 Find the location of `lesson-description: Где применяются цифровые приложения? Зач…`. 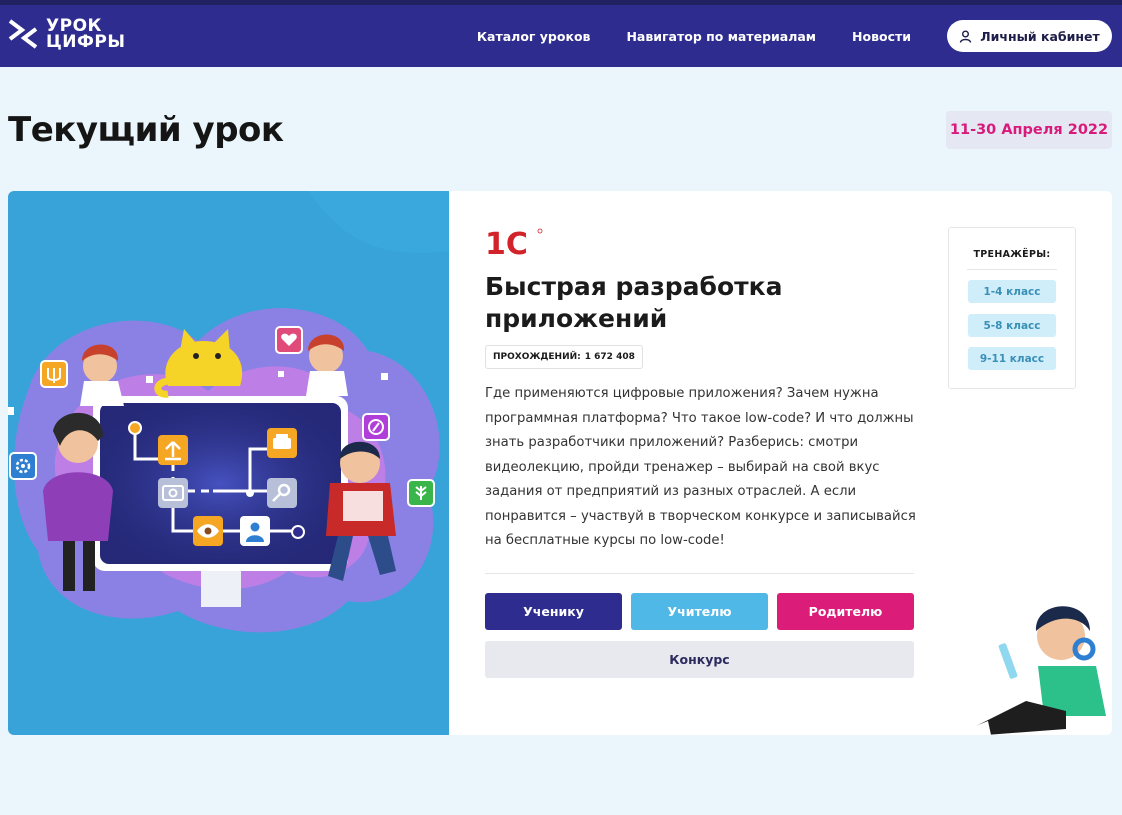

lesson-description: Где применяются цифровые приложения? Зач… is located at coordinates (700, 467).